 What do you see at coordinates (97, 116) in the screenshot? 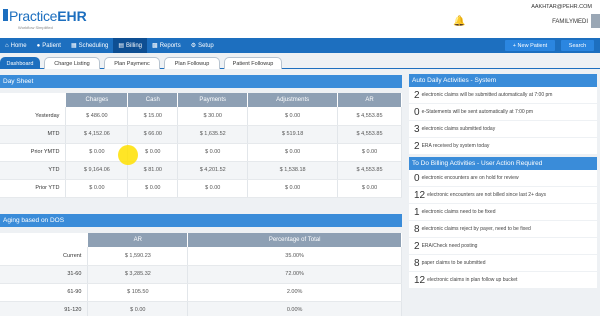
I see `cell: $ 486.00` at bounding box center [97, 116].